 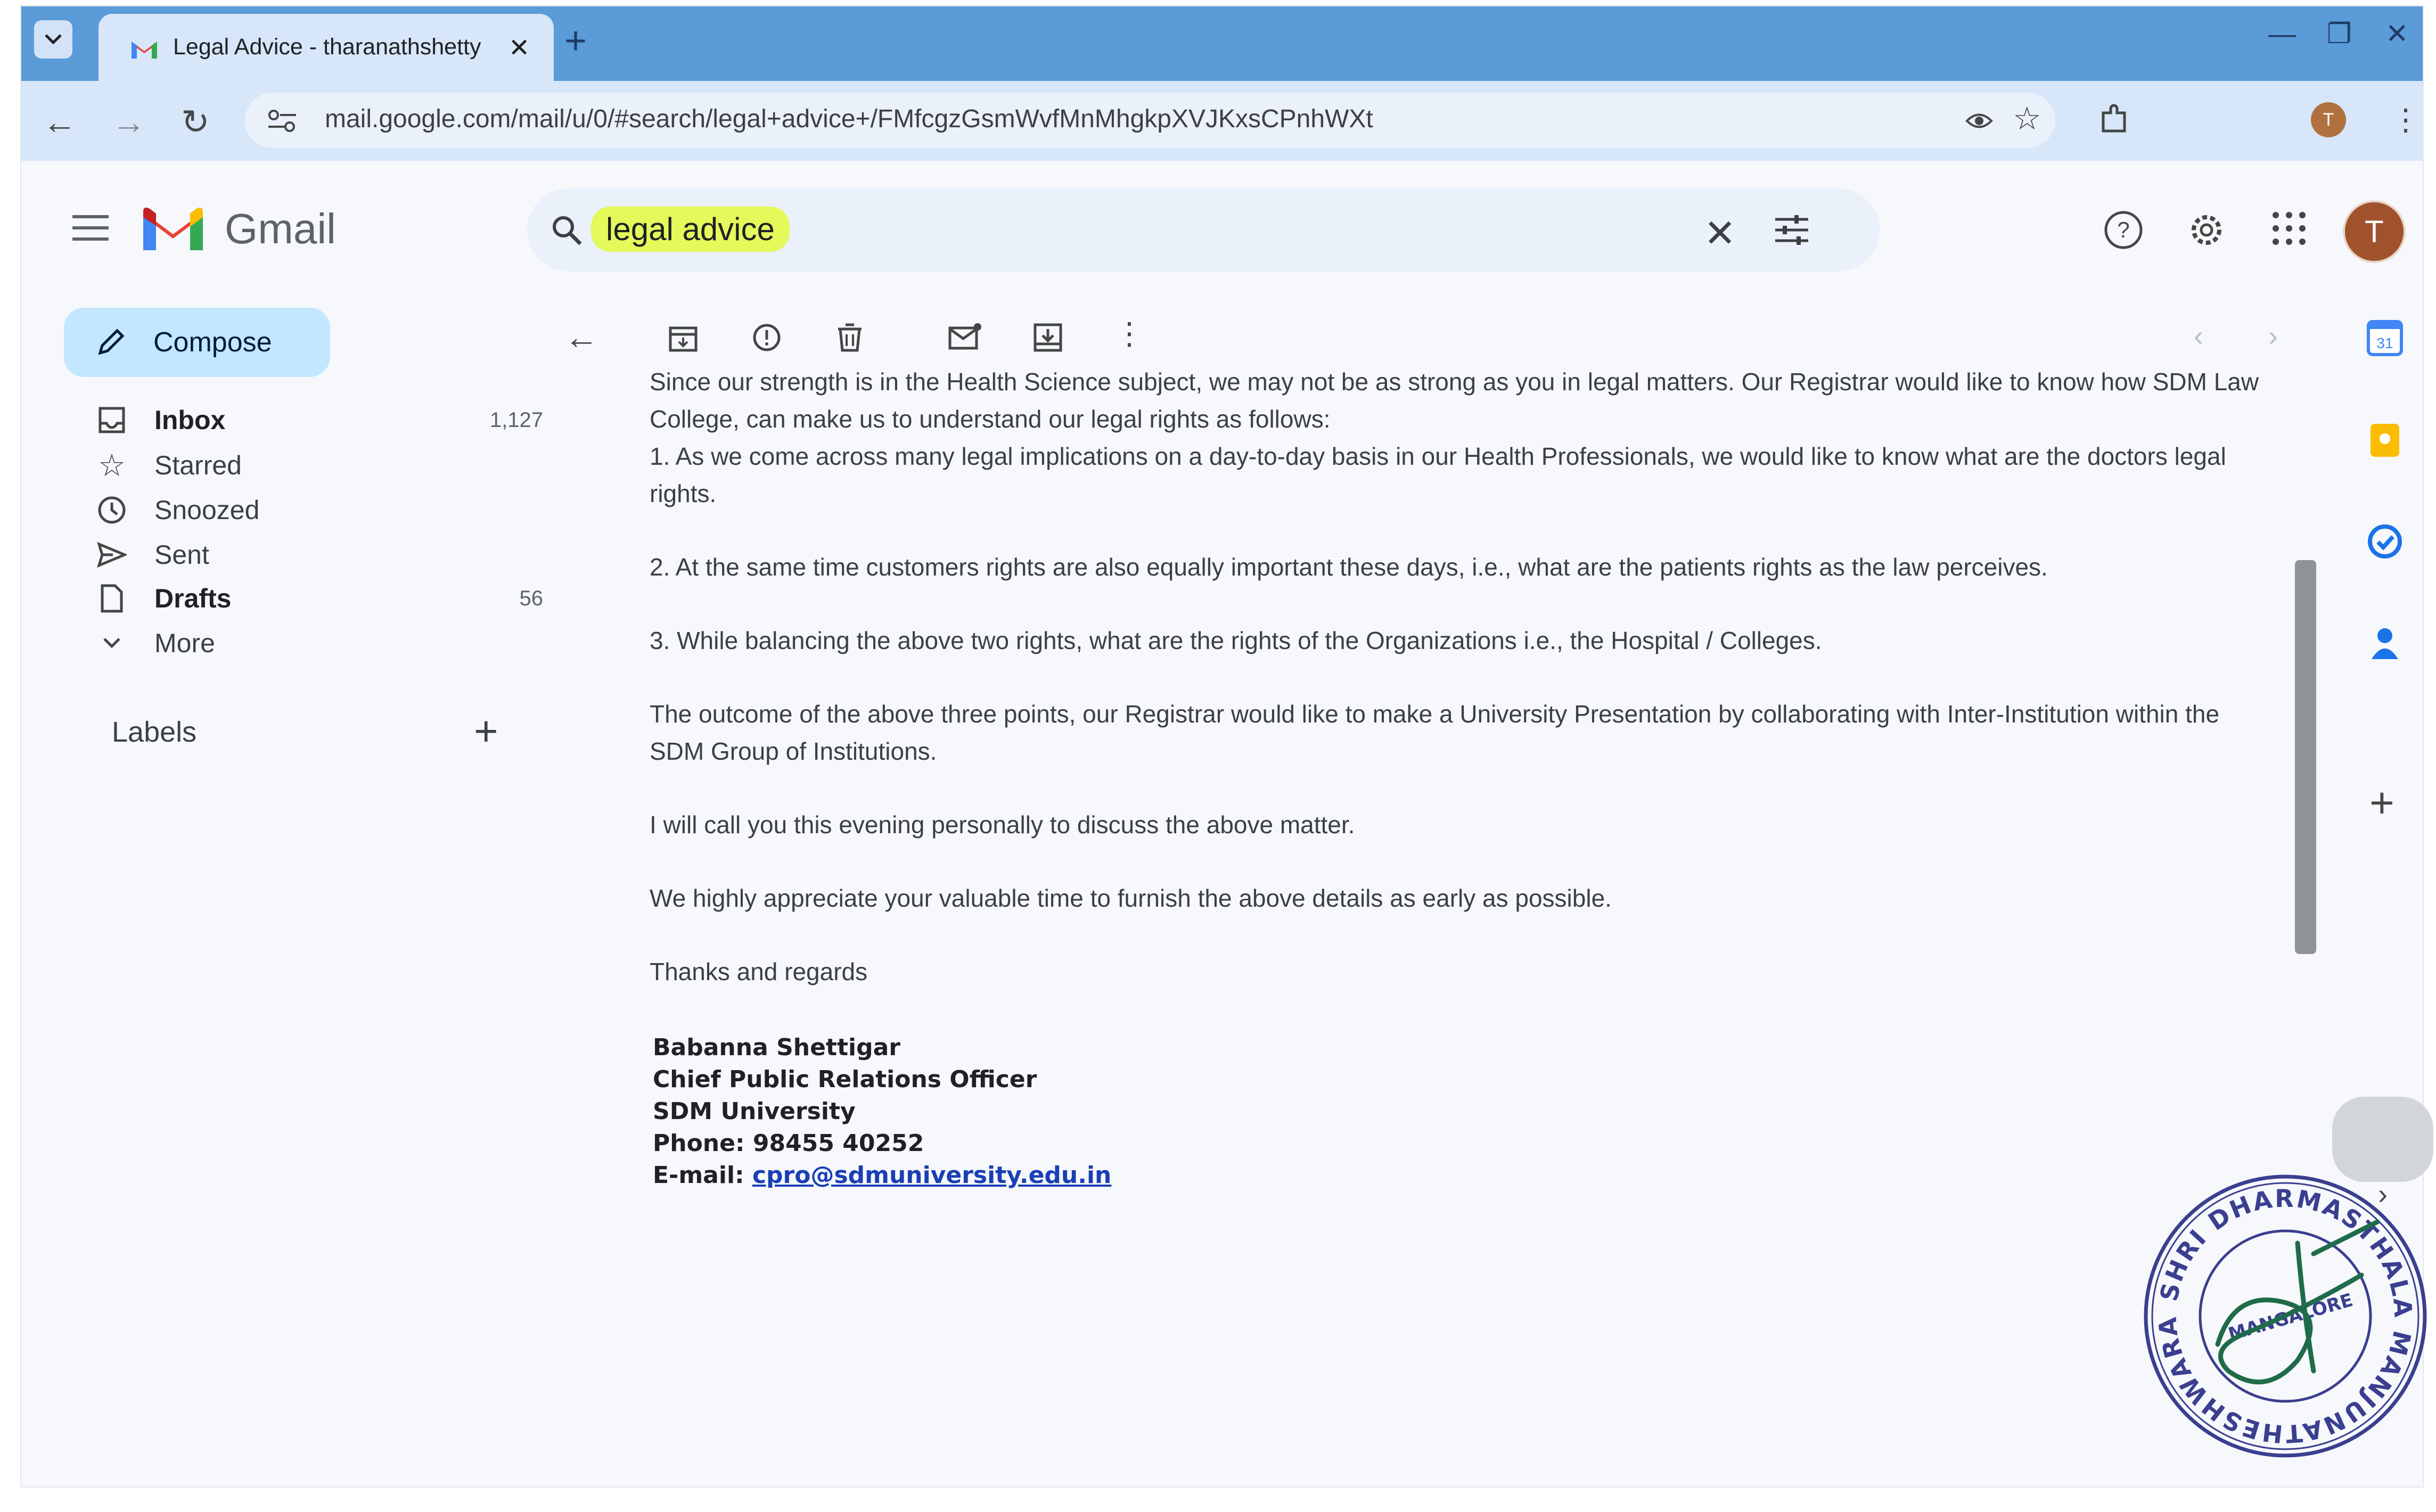 What do you see at coordinates (519, 48) in the screenshot?
I see `tab-close-icon: ✕` at bounding box center [519, 48].